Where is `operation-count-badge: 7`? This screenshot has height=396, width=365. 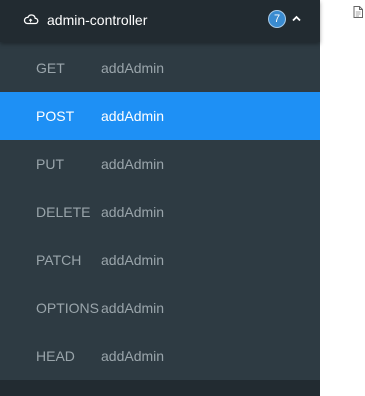
operation-count-badge: 7 is located at coordinates (277, 19).